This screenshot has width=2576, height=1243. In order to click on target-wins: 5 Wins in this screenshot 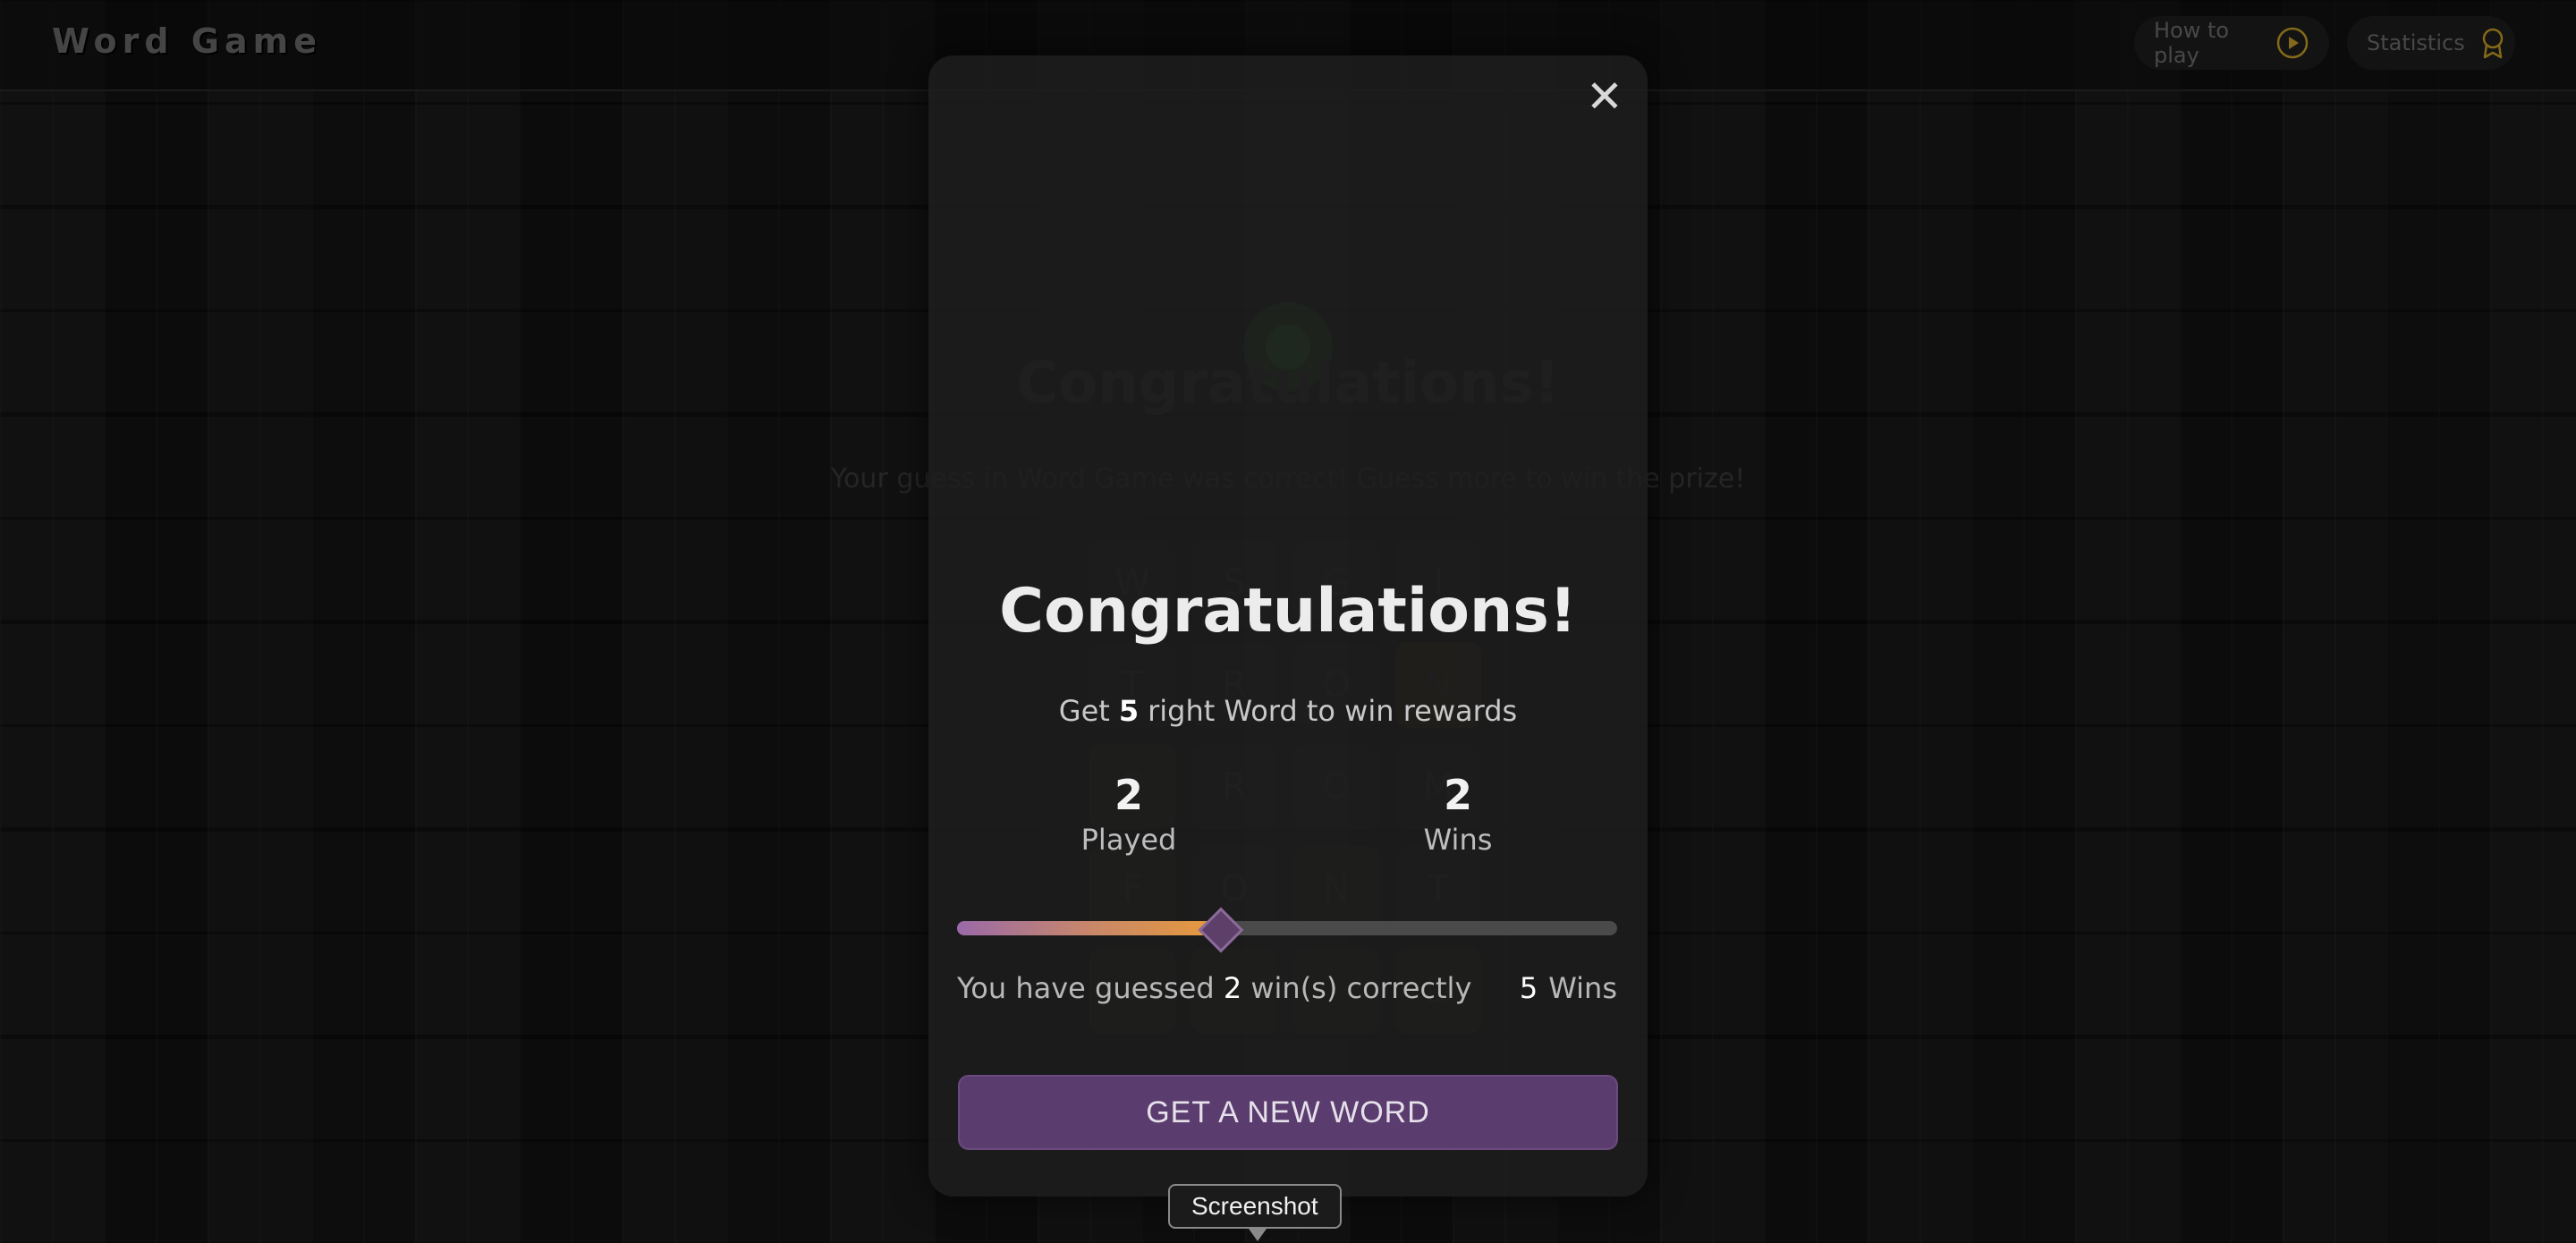, I will do `click(1568, 988)`.